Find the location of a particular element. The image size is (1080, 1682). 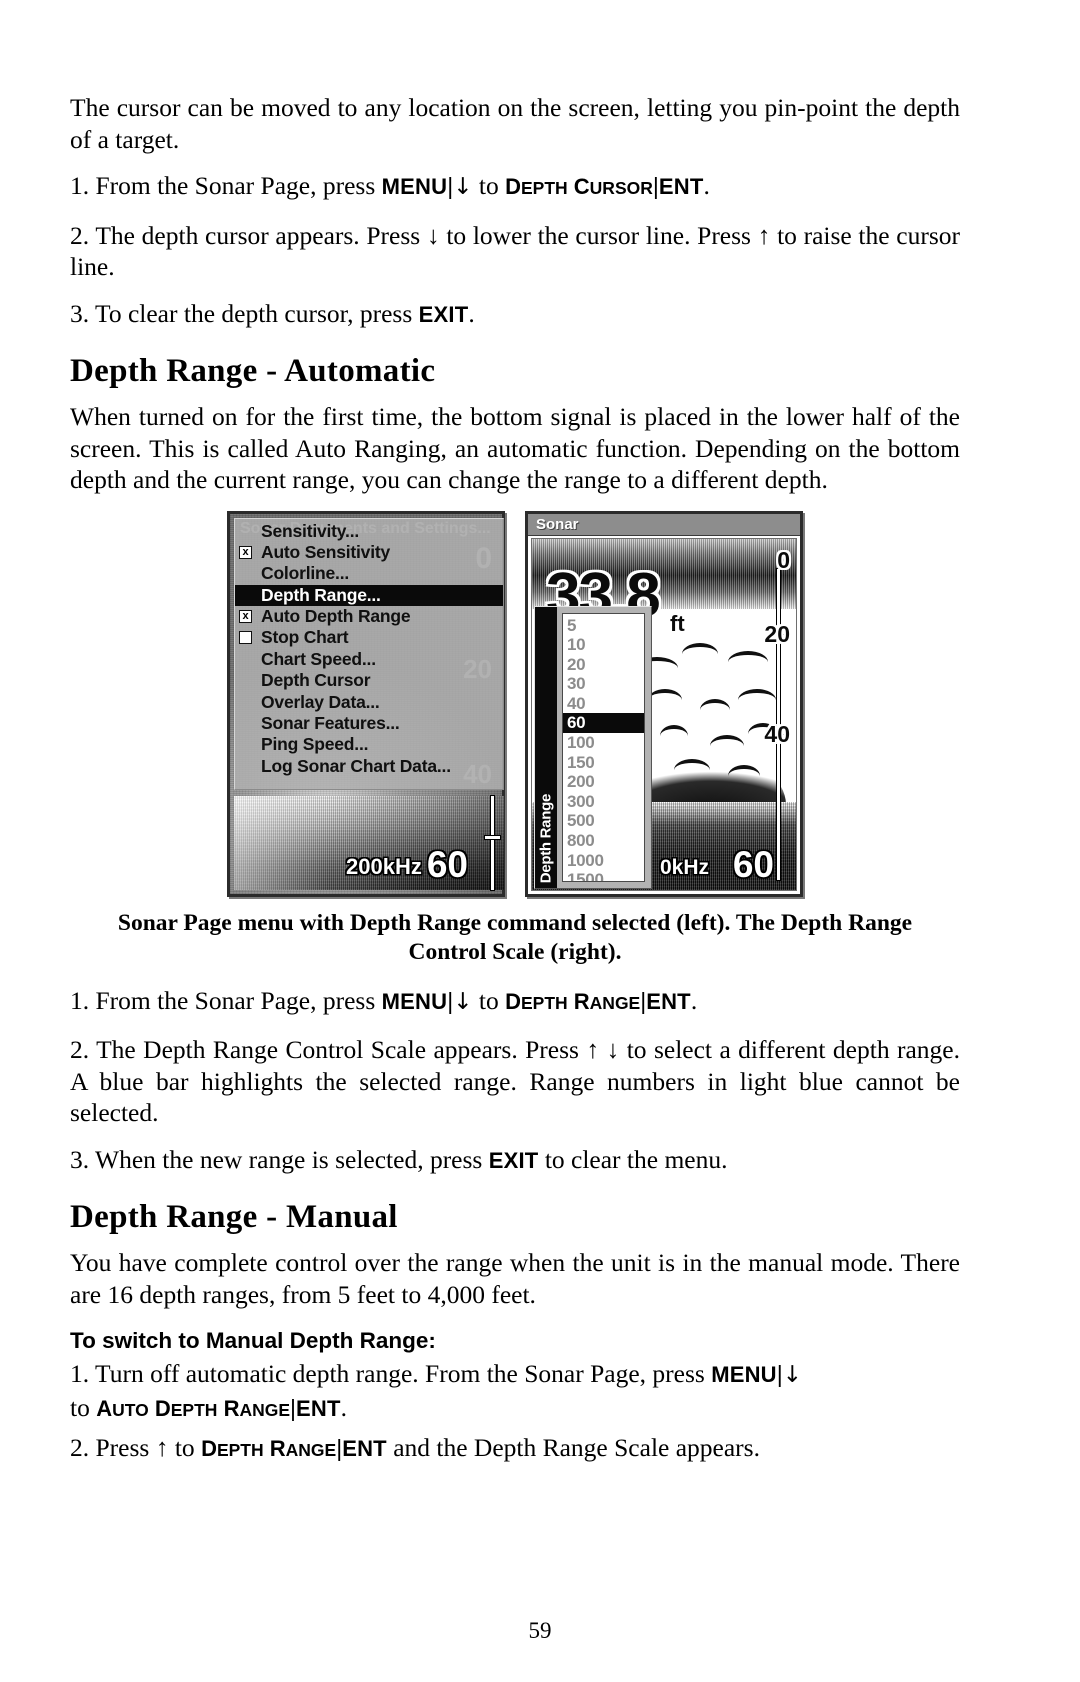

depth-range-option: 1000 is located at coordinates (603, 861).